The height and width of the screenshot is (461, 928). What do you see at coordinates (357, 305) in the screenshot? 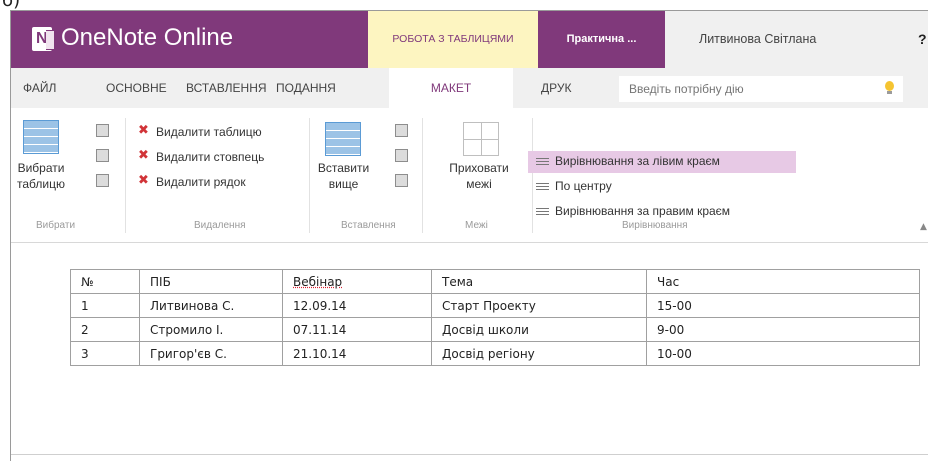
I see `table-cell: 12.09.14` at bounding box center [357, 305].